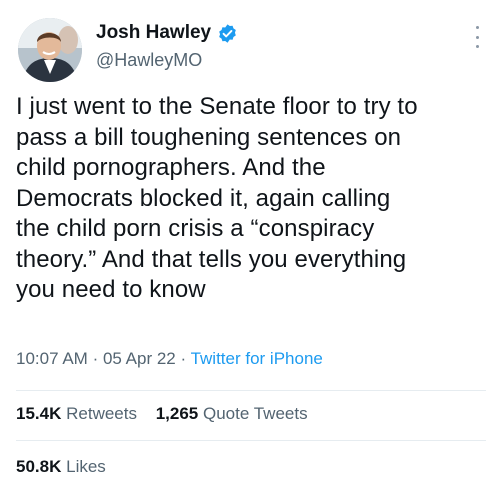  I want to click on quote-tweets-count: 1,265, so click(177, 413).